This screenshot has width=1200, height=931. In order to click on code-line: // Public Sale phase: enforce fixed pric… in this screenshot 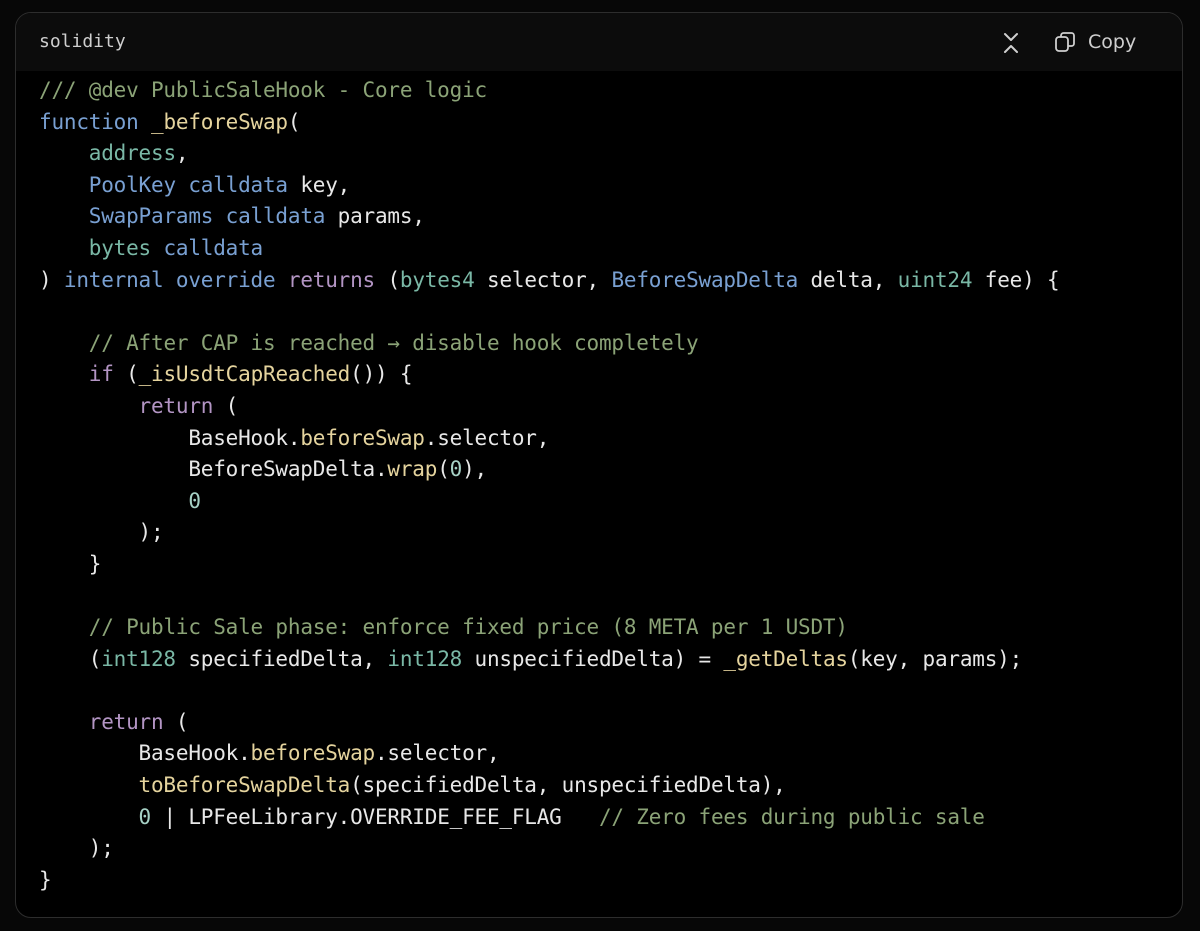, I will do `click(549, 628)`.